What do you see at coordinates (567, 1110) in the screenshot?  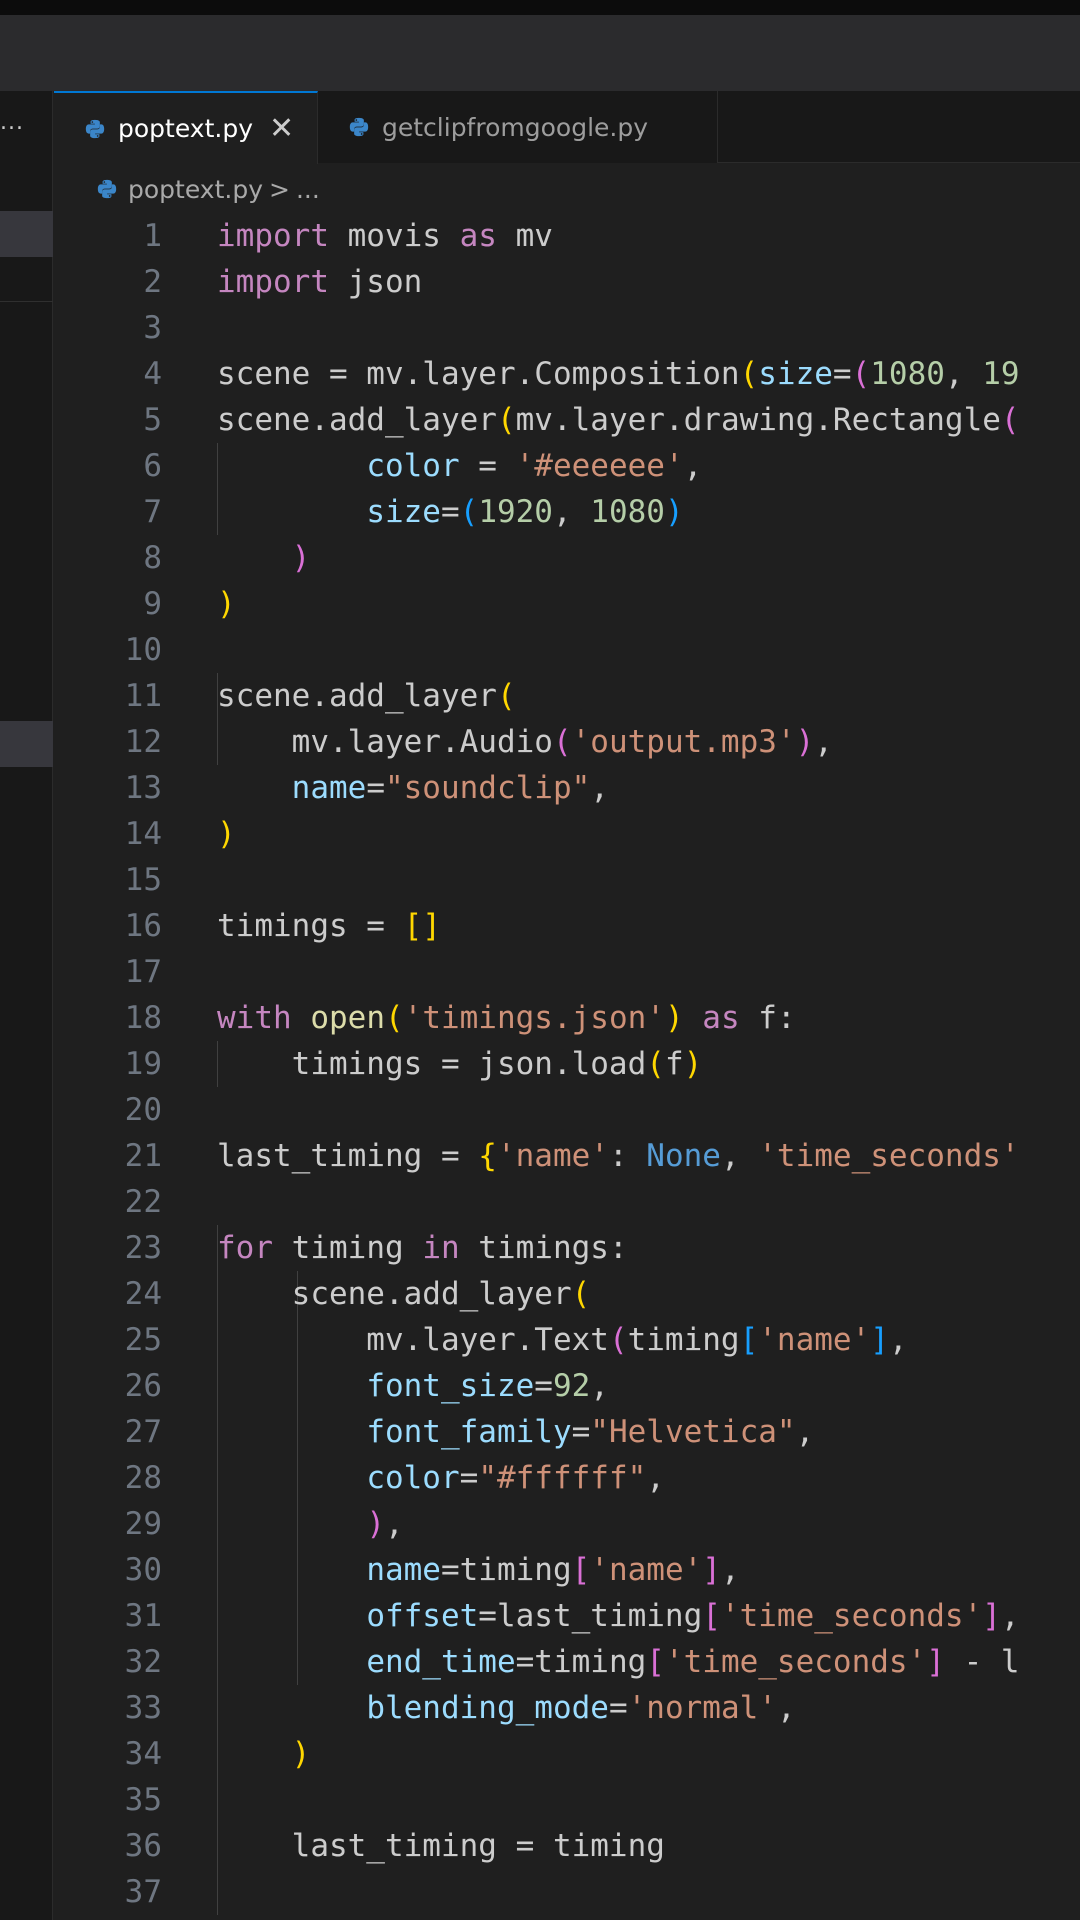 I see `code-line: 20` at bounding box center [567, 1110].